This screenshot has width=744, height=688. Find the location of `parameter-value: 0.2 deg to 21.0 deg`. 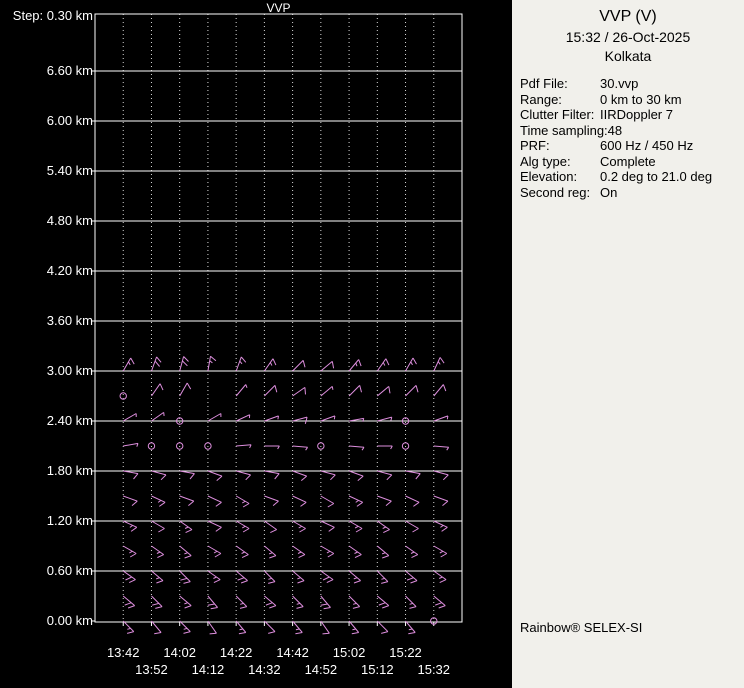

parameter-value: 0.2 deg to 21.0 deg is located at coordinates (656, 176).